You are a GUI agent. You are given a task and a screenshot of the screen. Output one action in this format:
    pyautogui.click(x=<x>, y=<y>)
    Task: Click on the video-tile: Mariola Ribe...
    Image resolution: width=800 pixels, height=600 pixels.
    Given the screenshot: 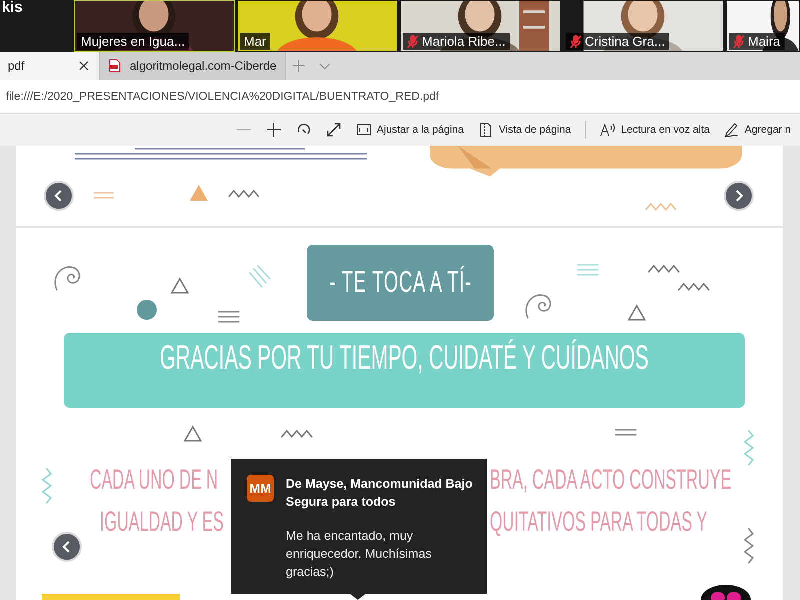 What is the action you would take?
    pyautogui.click(x=480, y=26)
    